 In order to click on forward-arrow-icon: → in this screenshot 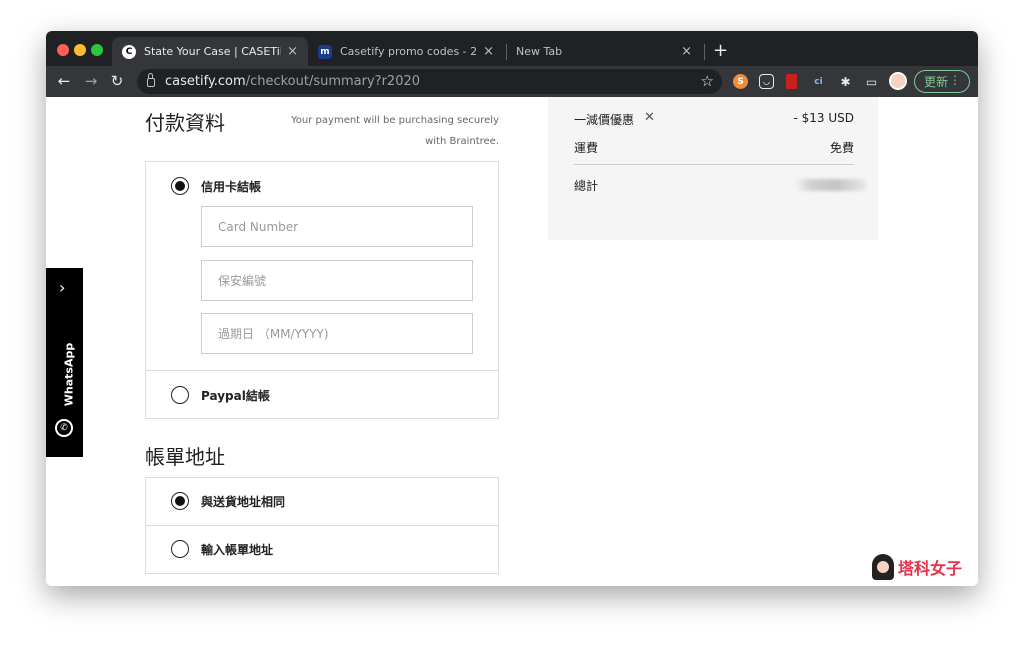, I will do `click(91, 81)`.